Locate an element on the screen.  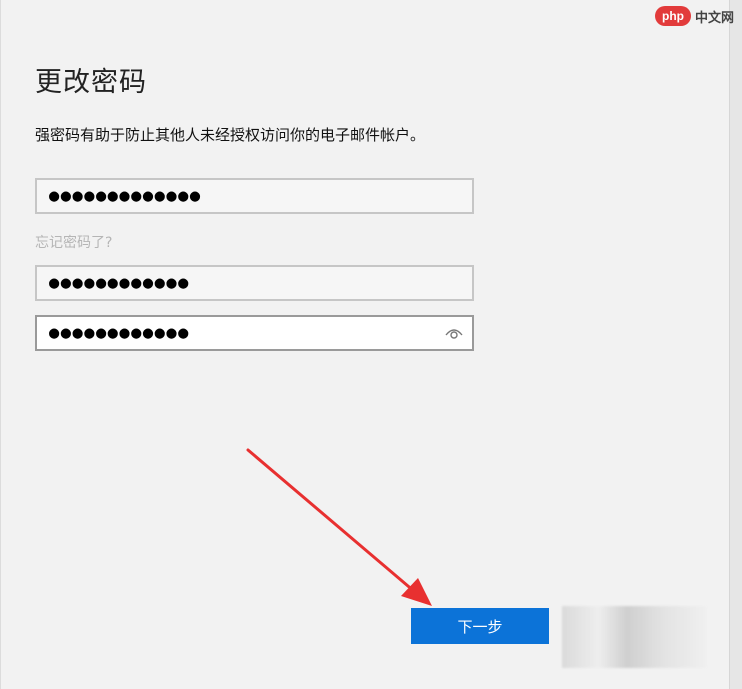
watermark-logo: php 中文网 is located at coordinates (694, 16).